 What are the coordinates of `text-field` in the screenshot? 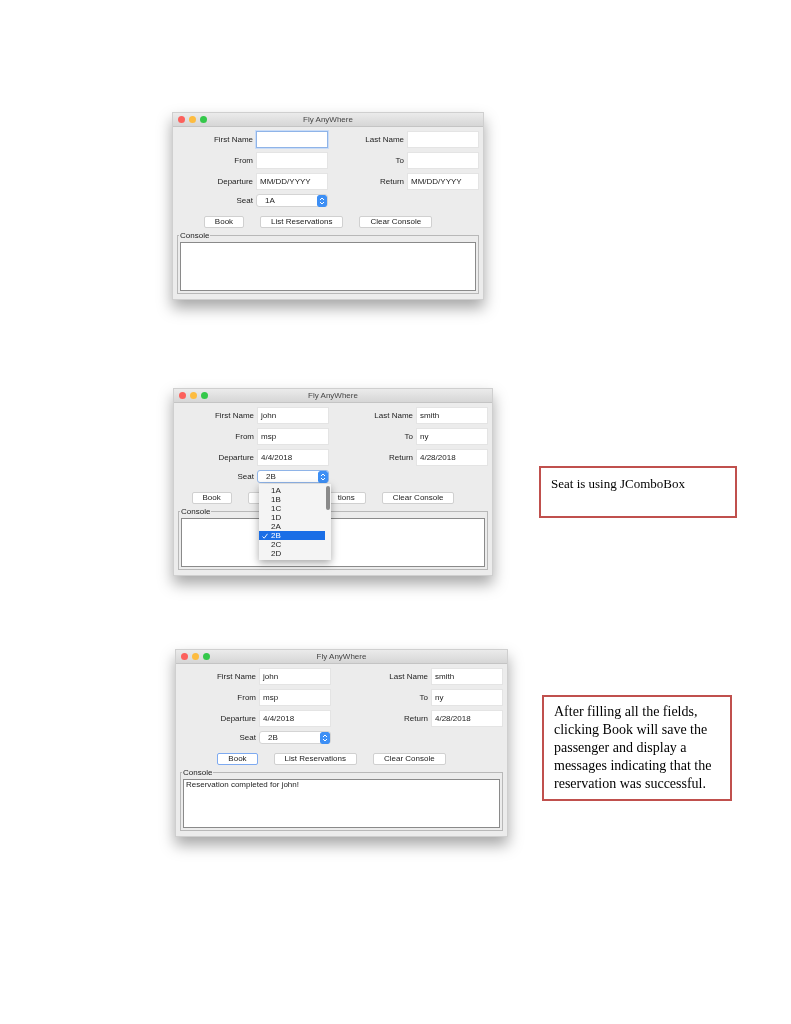 It's located at (292, 139).